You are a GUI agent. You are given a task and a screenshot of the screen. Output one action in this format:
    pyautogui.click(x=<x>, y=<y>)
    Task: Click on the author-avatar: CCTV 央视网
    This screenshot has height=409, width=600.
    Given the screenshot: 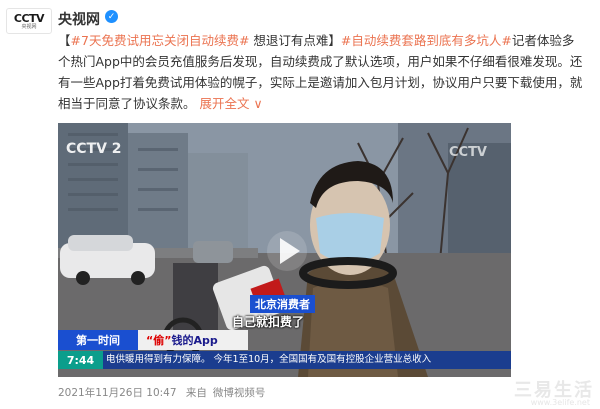 What is the action you would take?
    pyautogui.click(x=29, y=21)
    